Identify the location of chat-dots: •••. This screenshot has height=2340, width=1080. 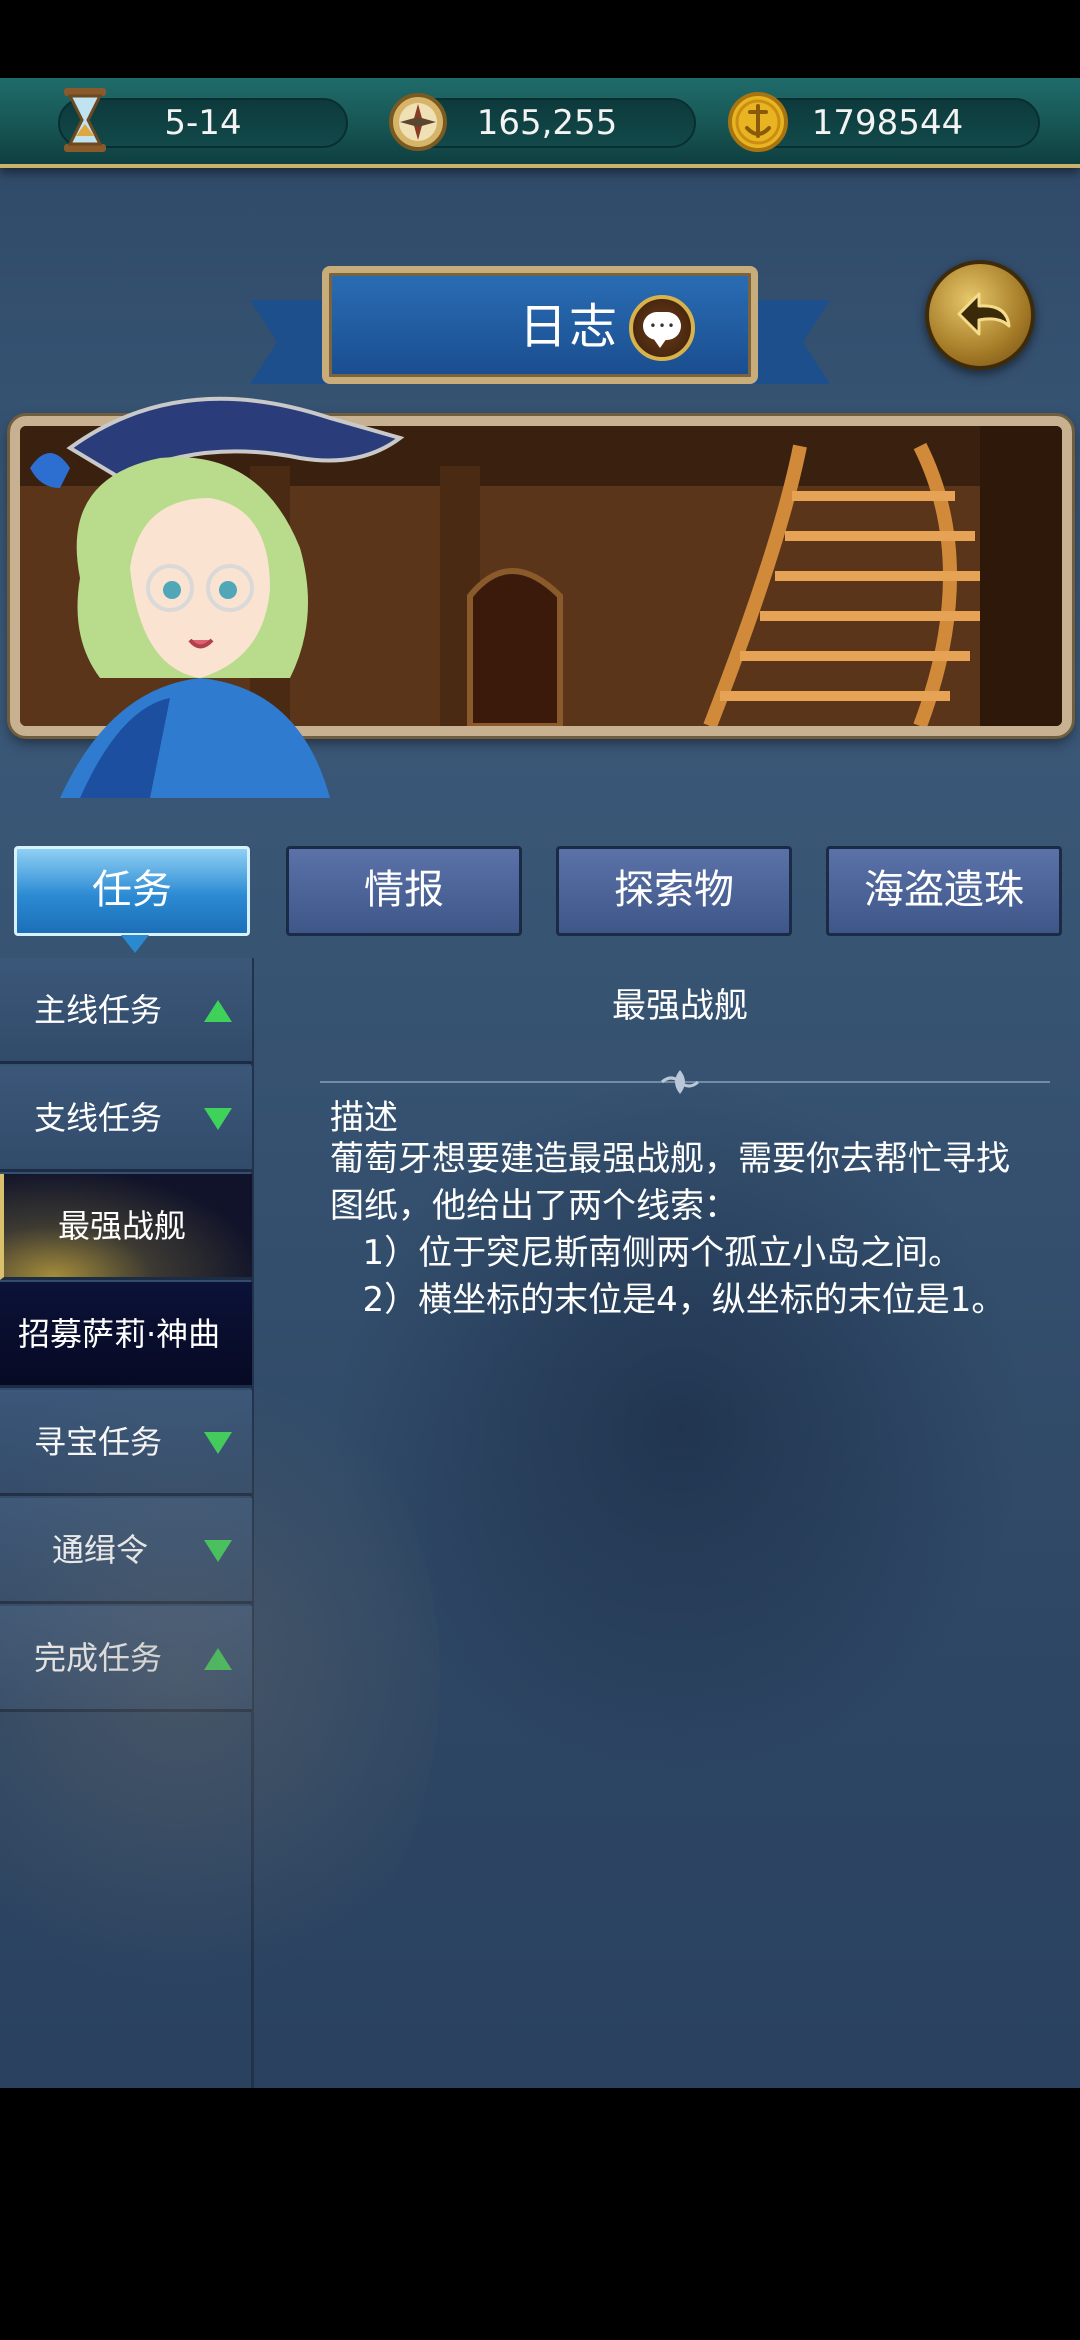
(663, 326).